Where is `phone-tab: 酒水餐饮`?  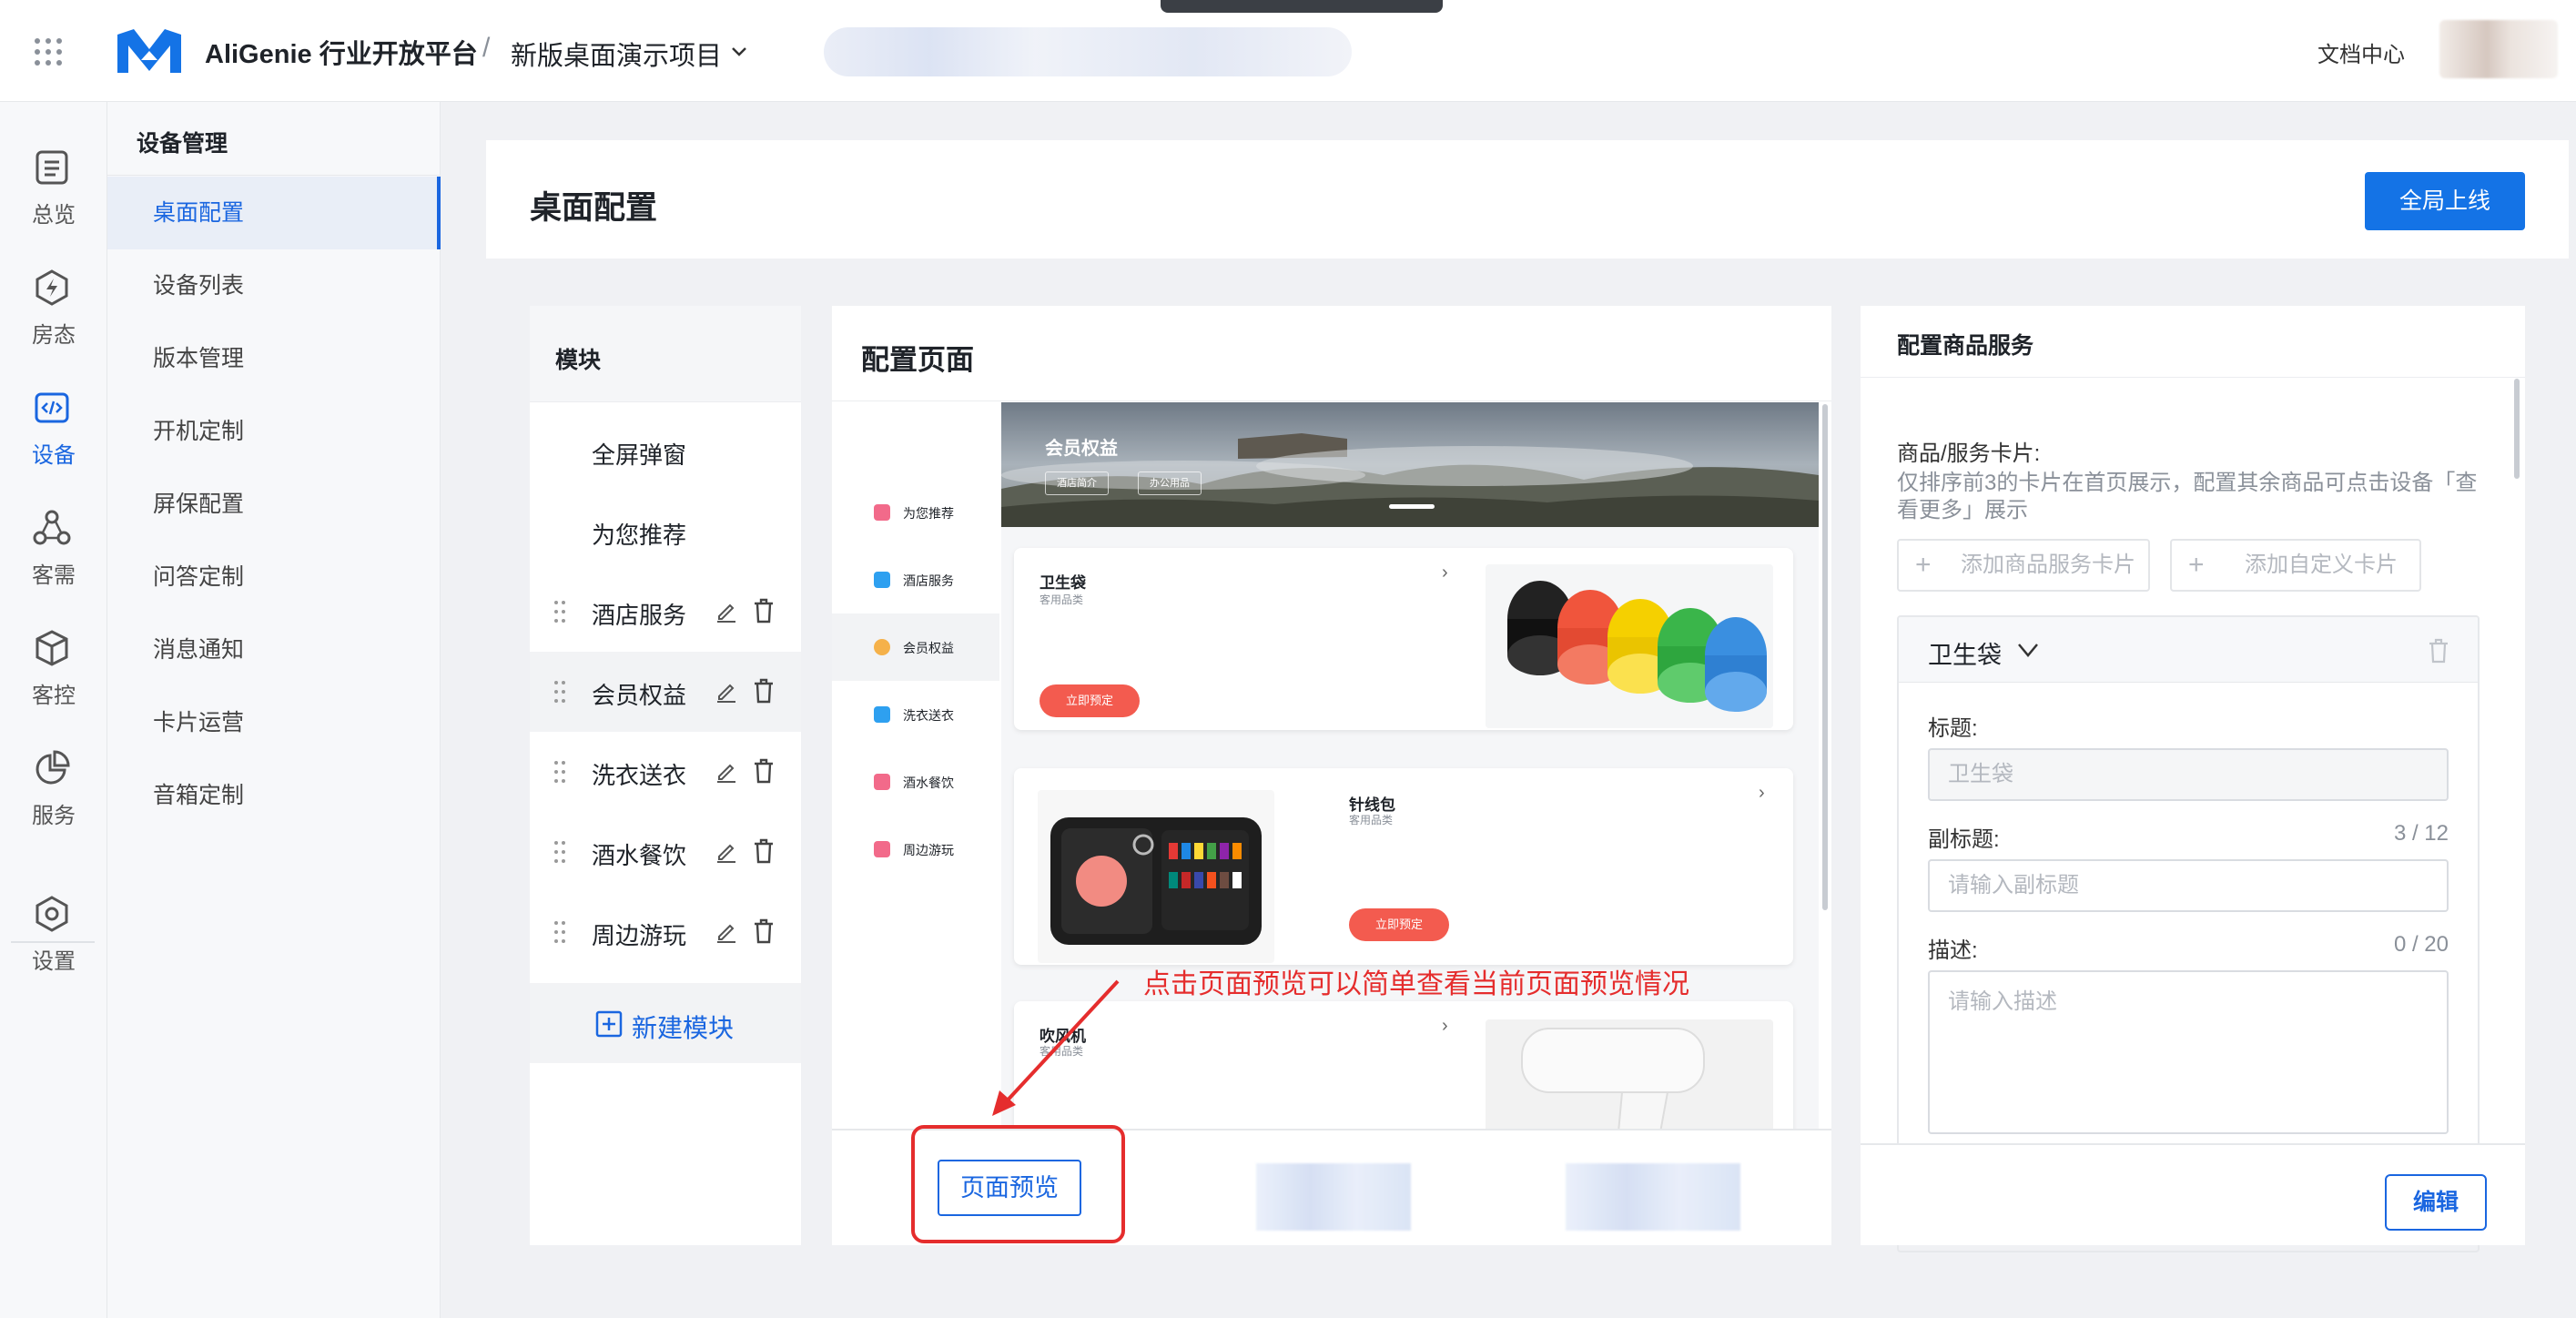
phone-tab: 酒水餐饮 is located at coordinates (915, 782).